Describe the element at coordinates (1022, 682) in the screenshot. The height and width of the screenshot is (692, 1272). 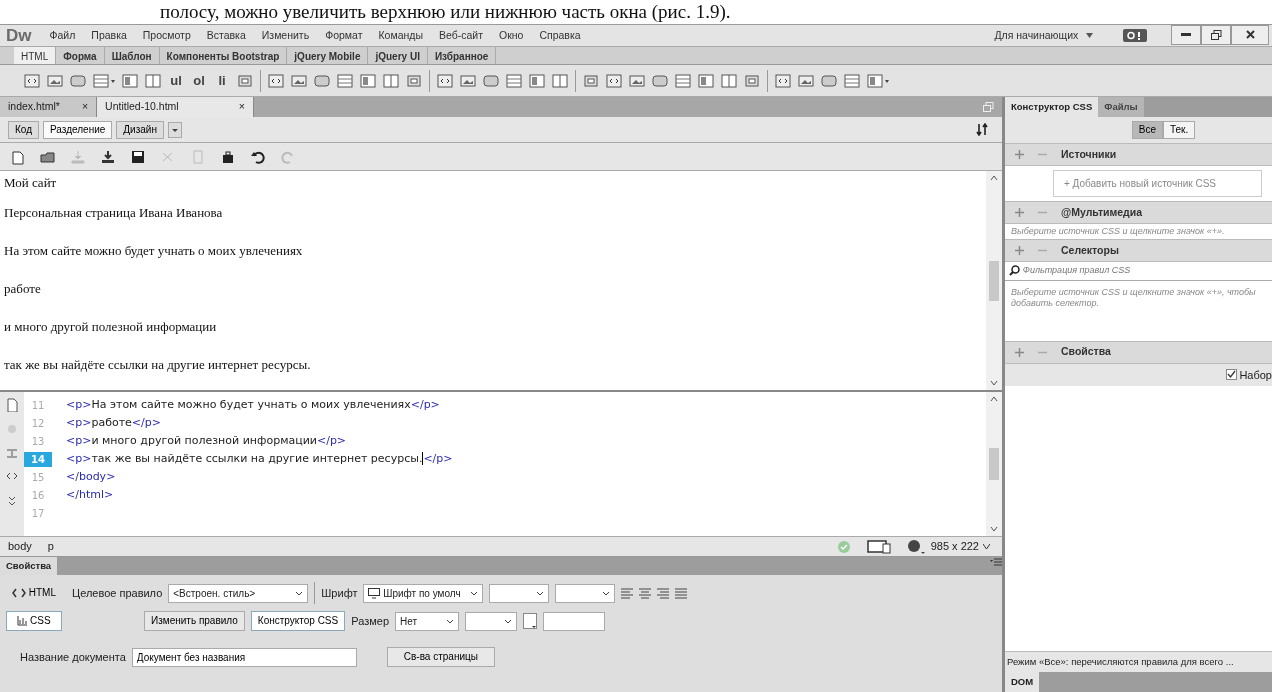
I see `panel-tab: DOM` at that location.